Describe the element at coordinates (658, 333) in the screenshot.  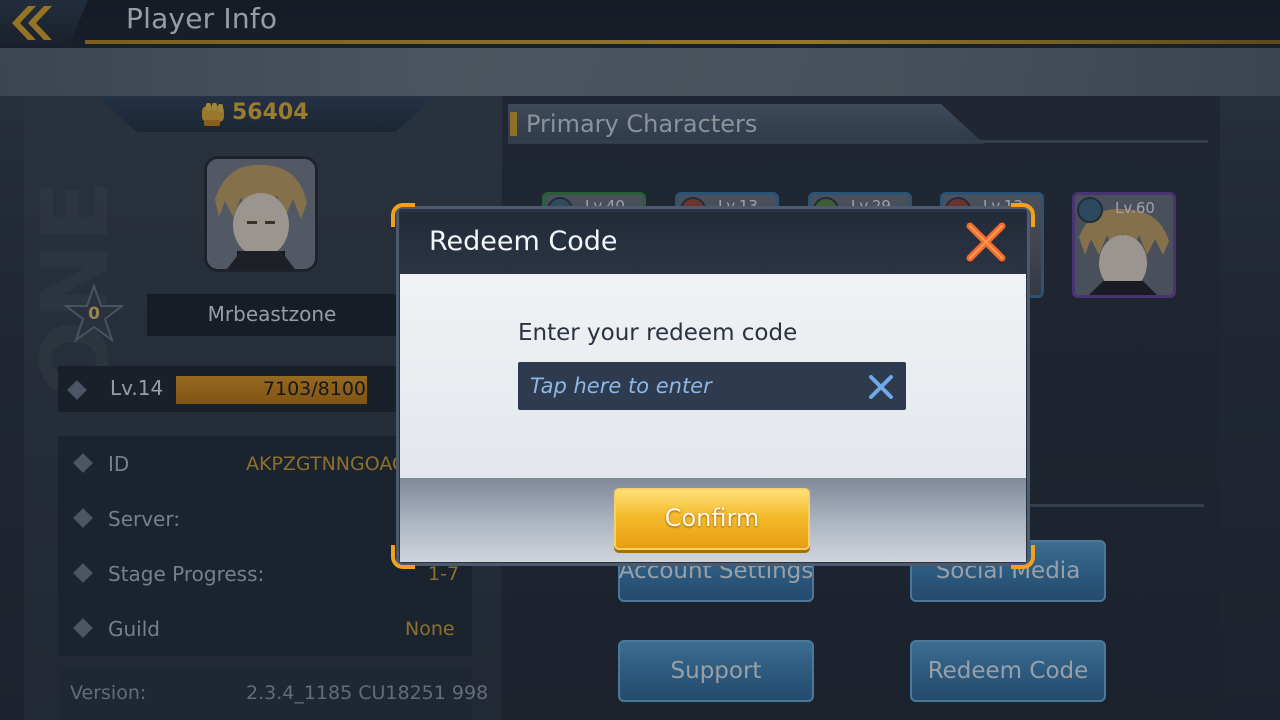
I see `redeem-prompt: Enter your redeem code` at that location.